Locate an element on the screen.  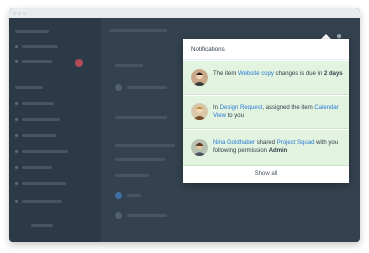
sidebar-section-label is located at coordinates (29, 88).